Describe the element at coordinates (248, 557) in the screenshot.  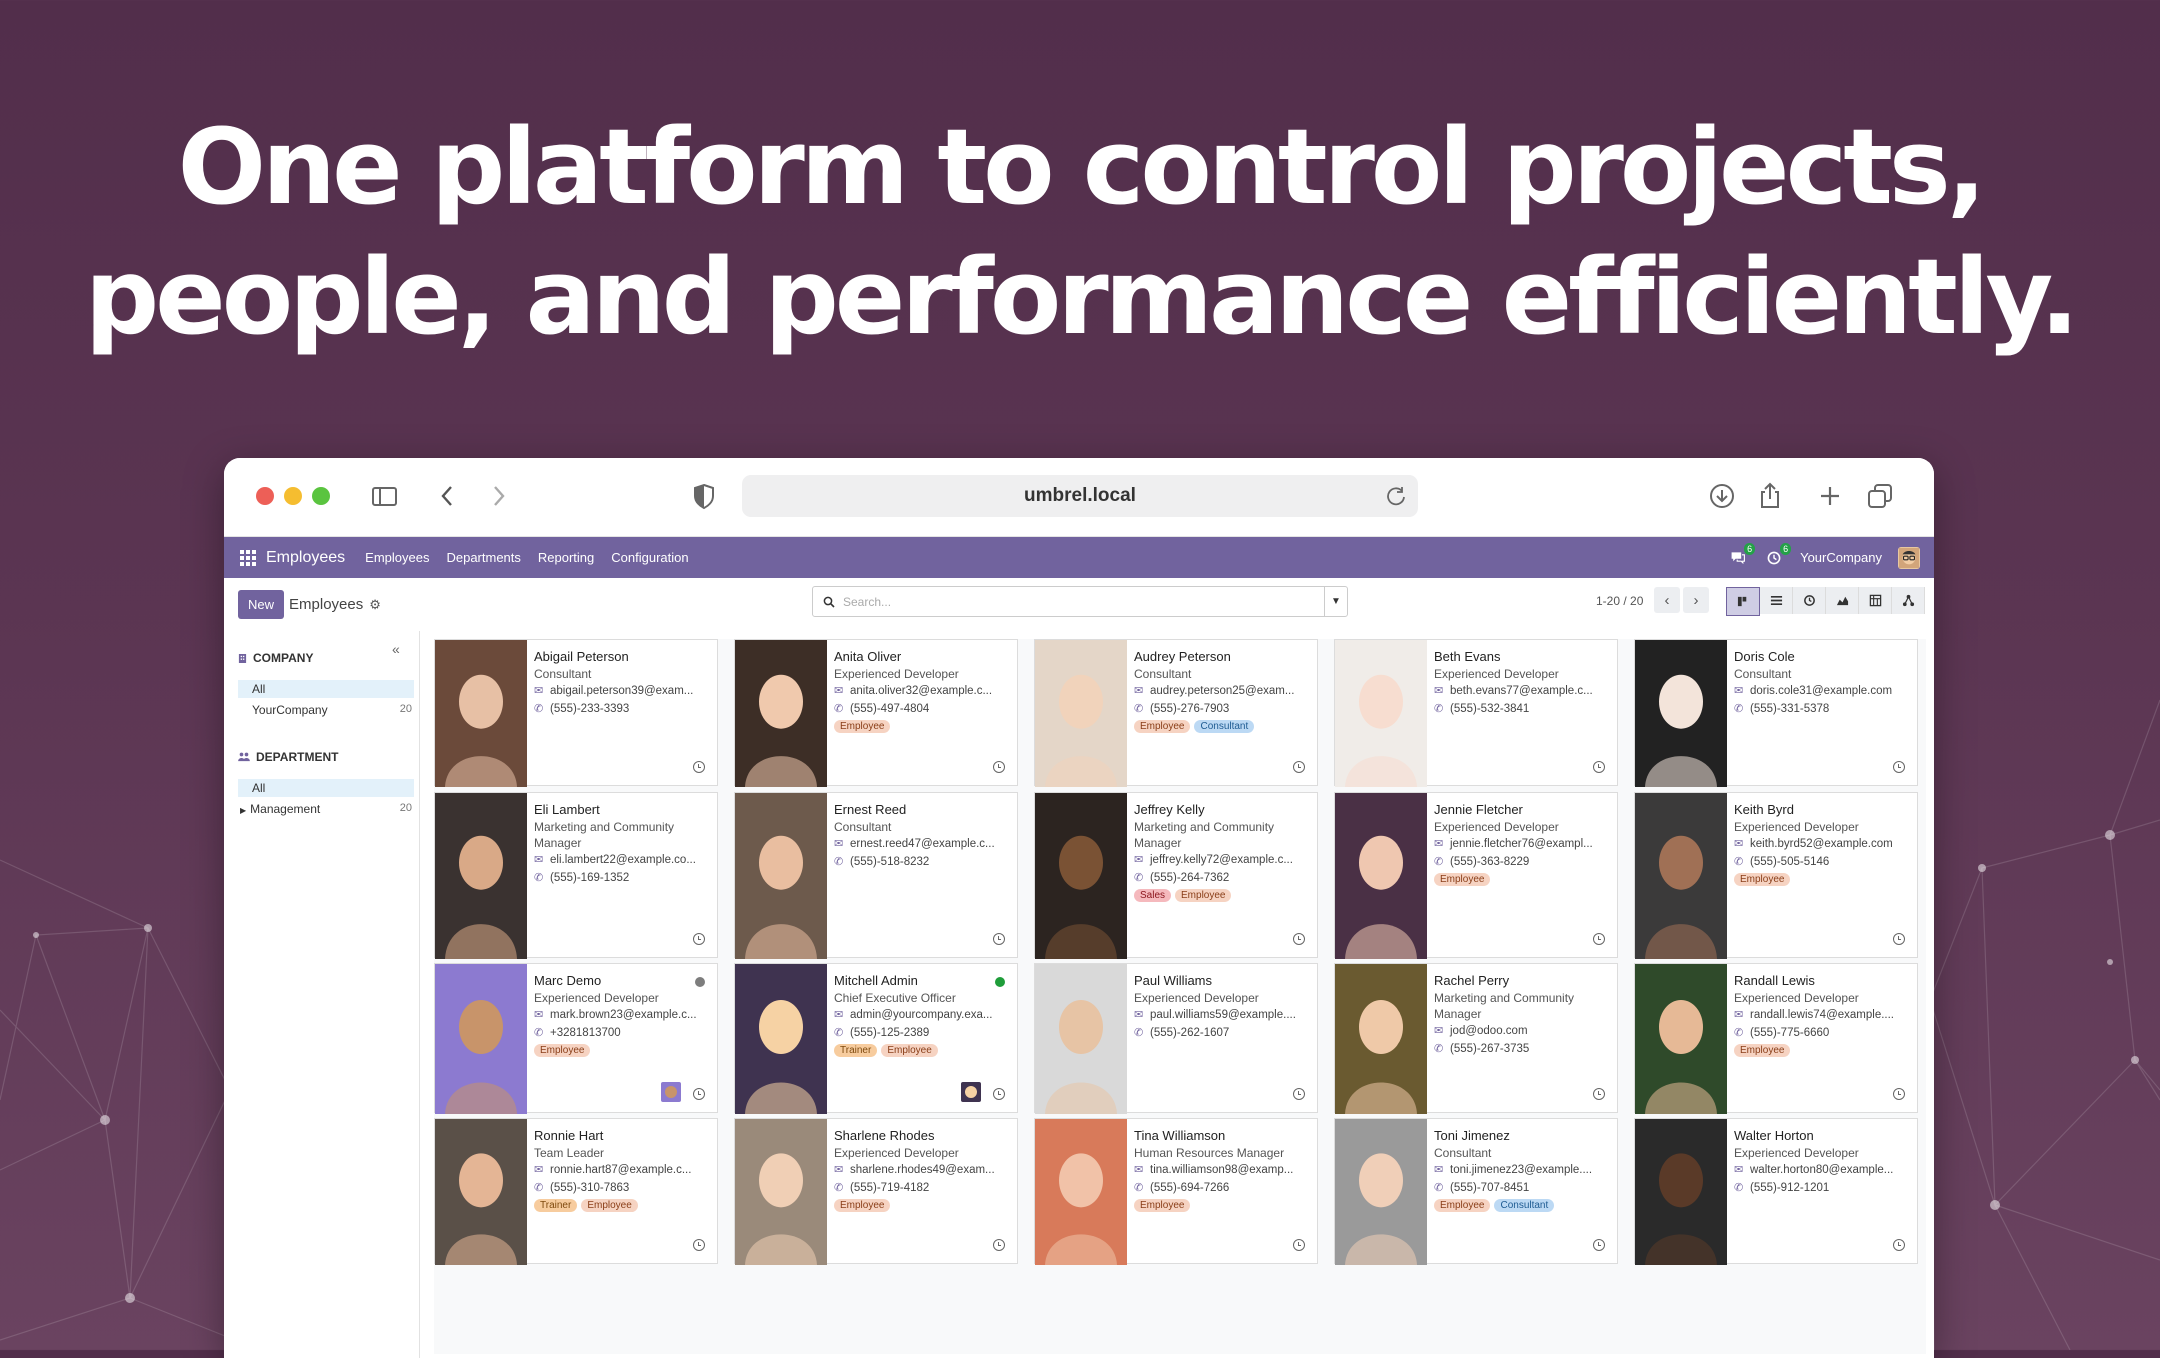
I see `app-grid-icon` at that location.